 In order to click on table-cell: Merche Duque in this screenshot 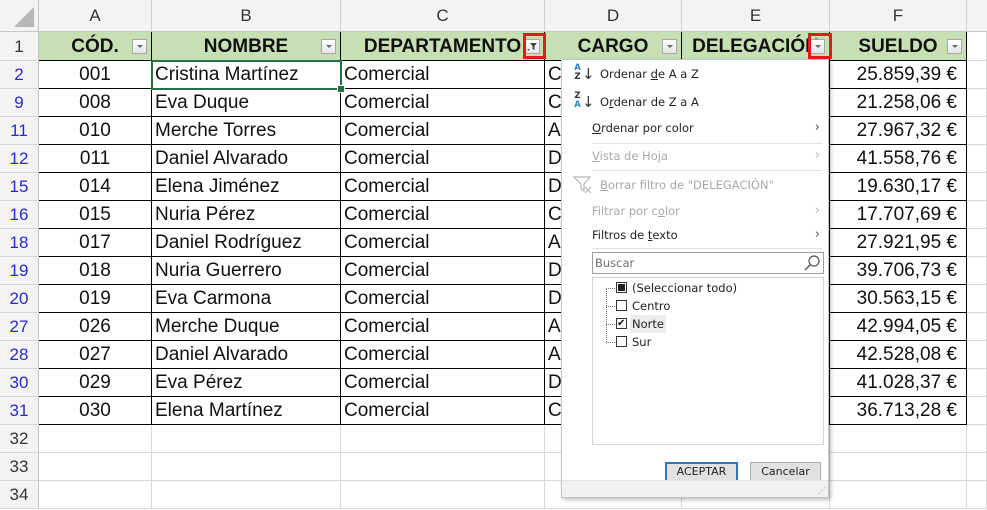, I will do `click(246, 327)`.